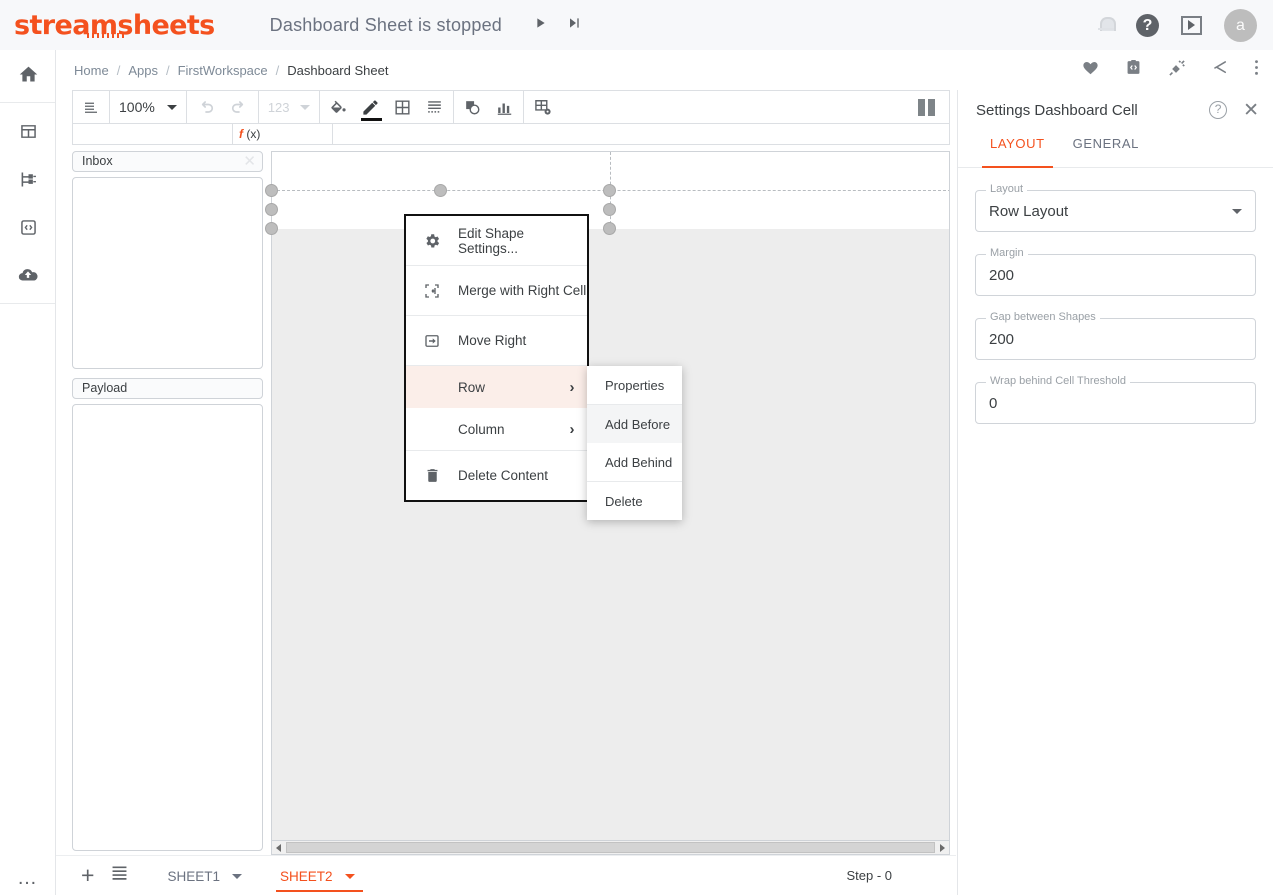  Describe the element at coordinates (1218, 110) in the screenshot. I see `help-circle-icon: ?` at that location.